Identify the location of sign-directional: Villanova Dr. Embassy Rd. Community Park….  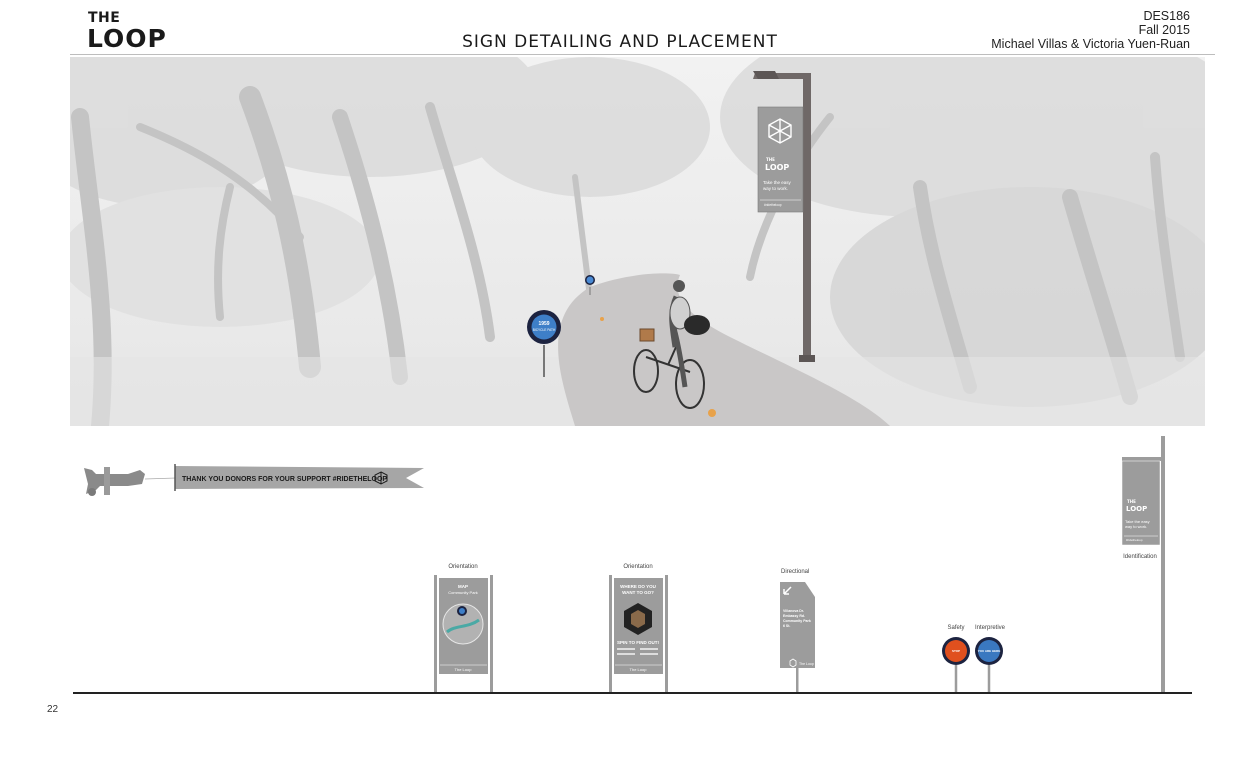
(797, 637).